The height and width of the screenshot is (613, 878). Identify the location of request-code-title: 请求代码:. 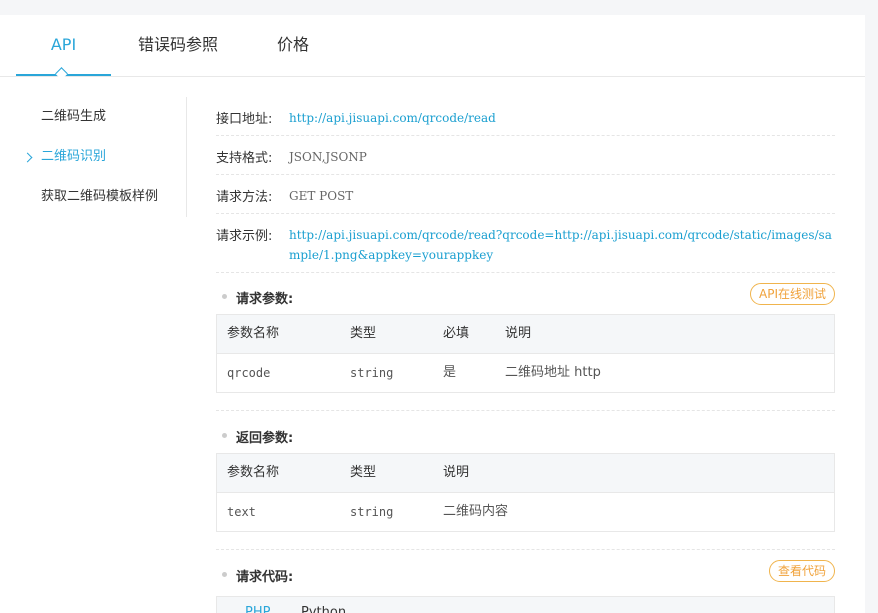
(265, 577).